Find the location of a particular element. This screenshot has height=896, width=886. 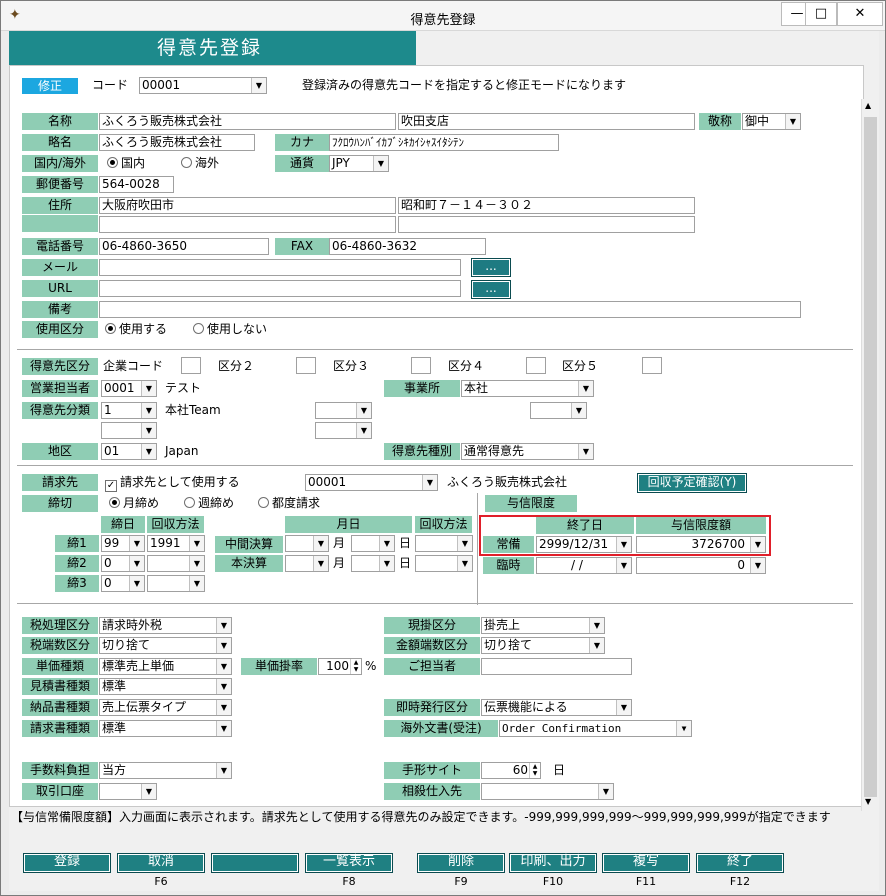

kbn2-input is located at coordinates (306, 365).